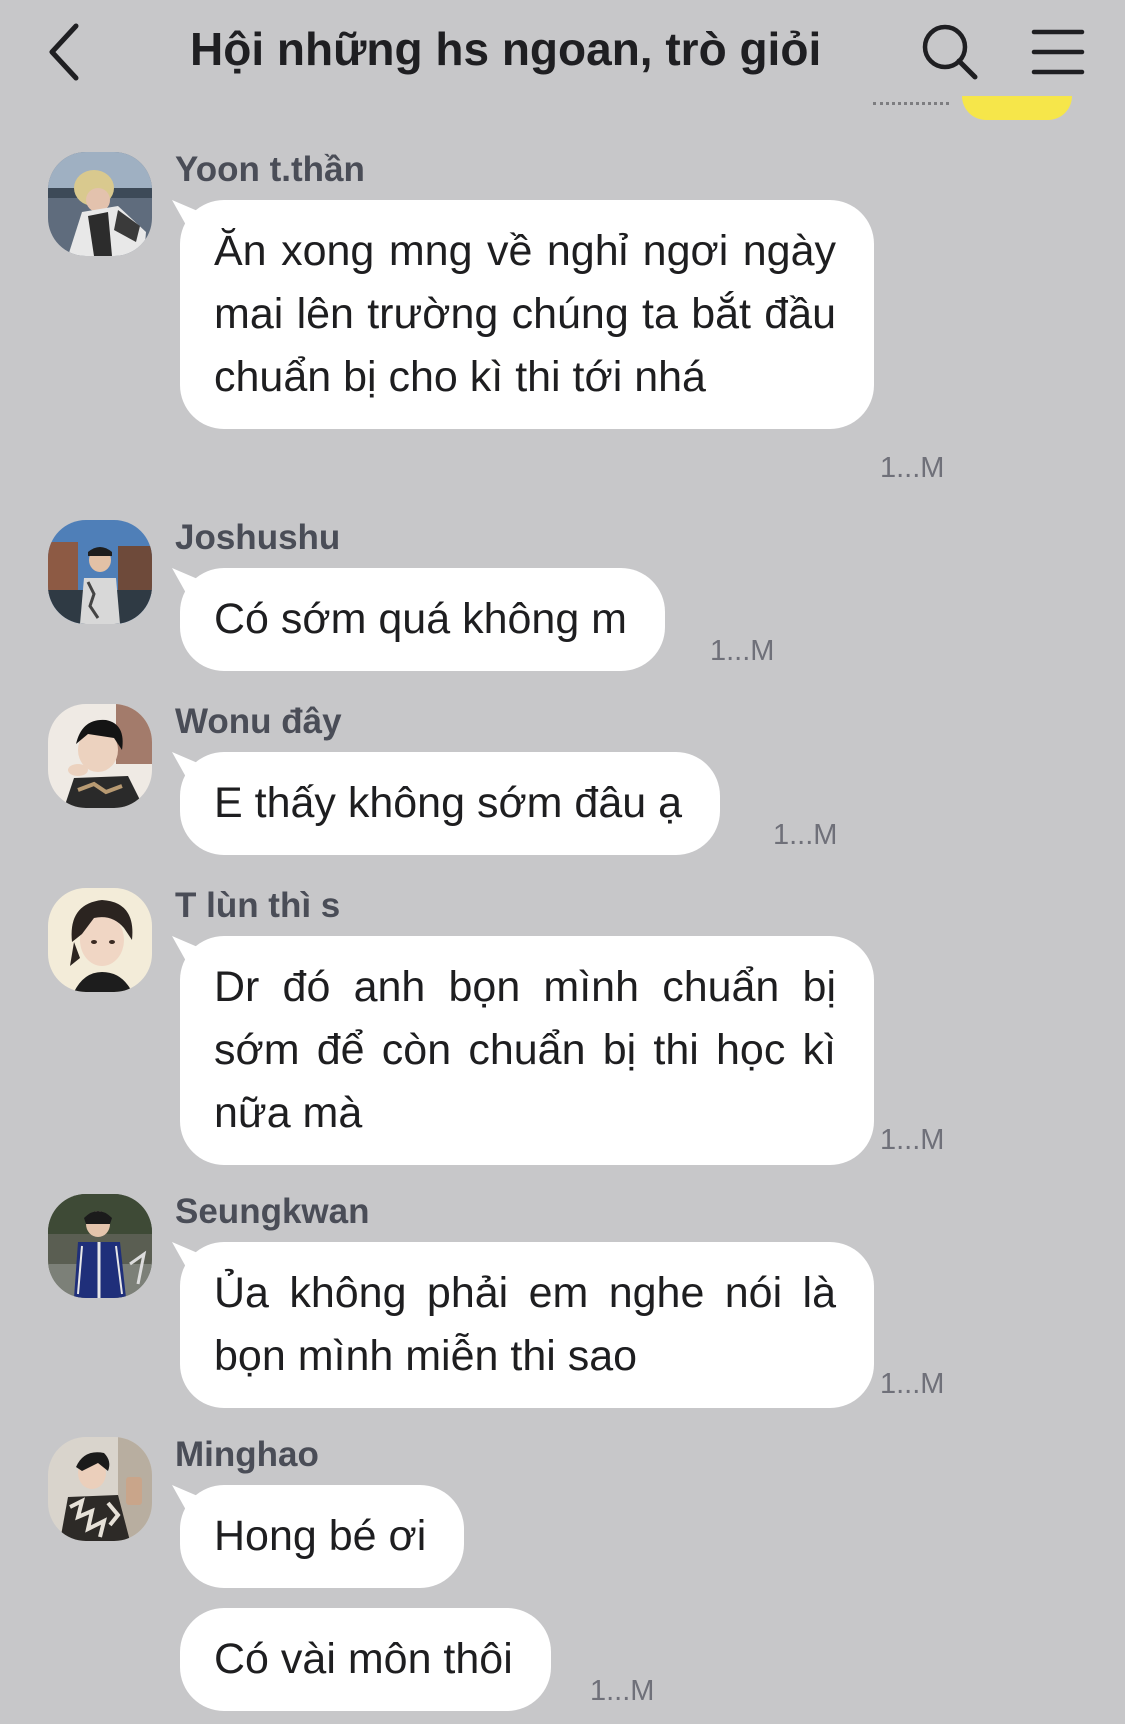  What do you see at coordinates (272, 1211) in the screenshot?
I see `sender-name: Seungkwan` at bounding box center [272, 1211].